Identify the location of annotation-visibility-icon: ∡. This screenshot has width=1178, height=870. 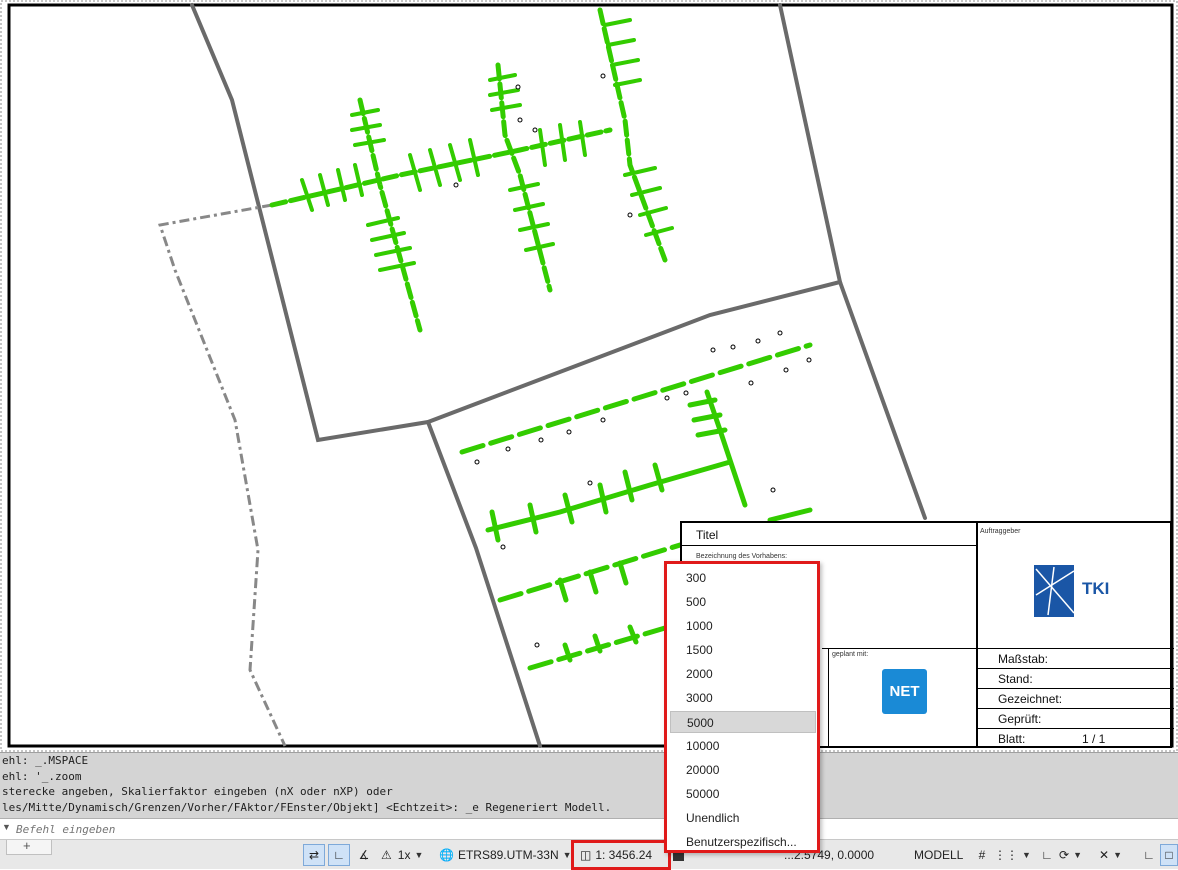
(364, 855).